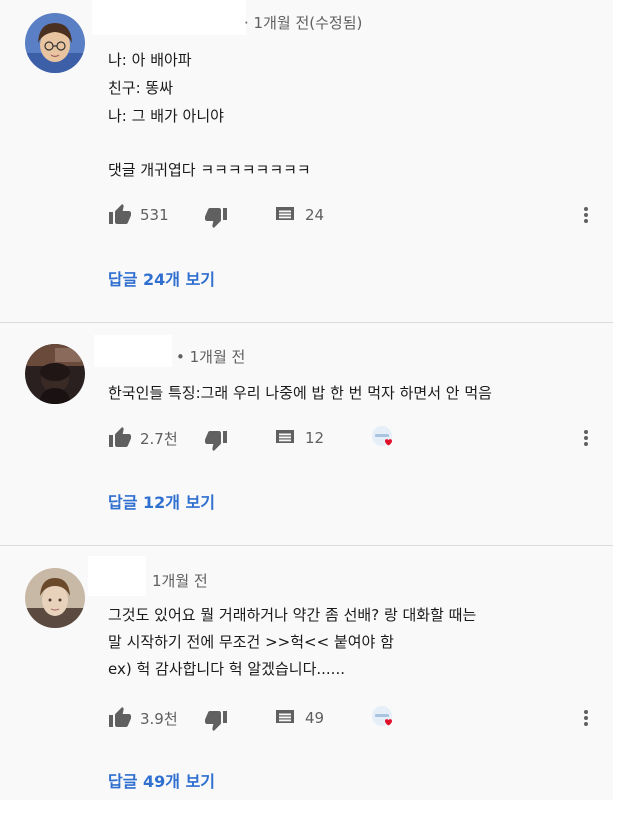 Image resolution: width=621 pixels, height=813 pixels. Describe the element at coordinates (161, 780) in the screenshot. I see `view-replies-link: 답글 49개 보기` at that location.